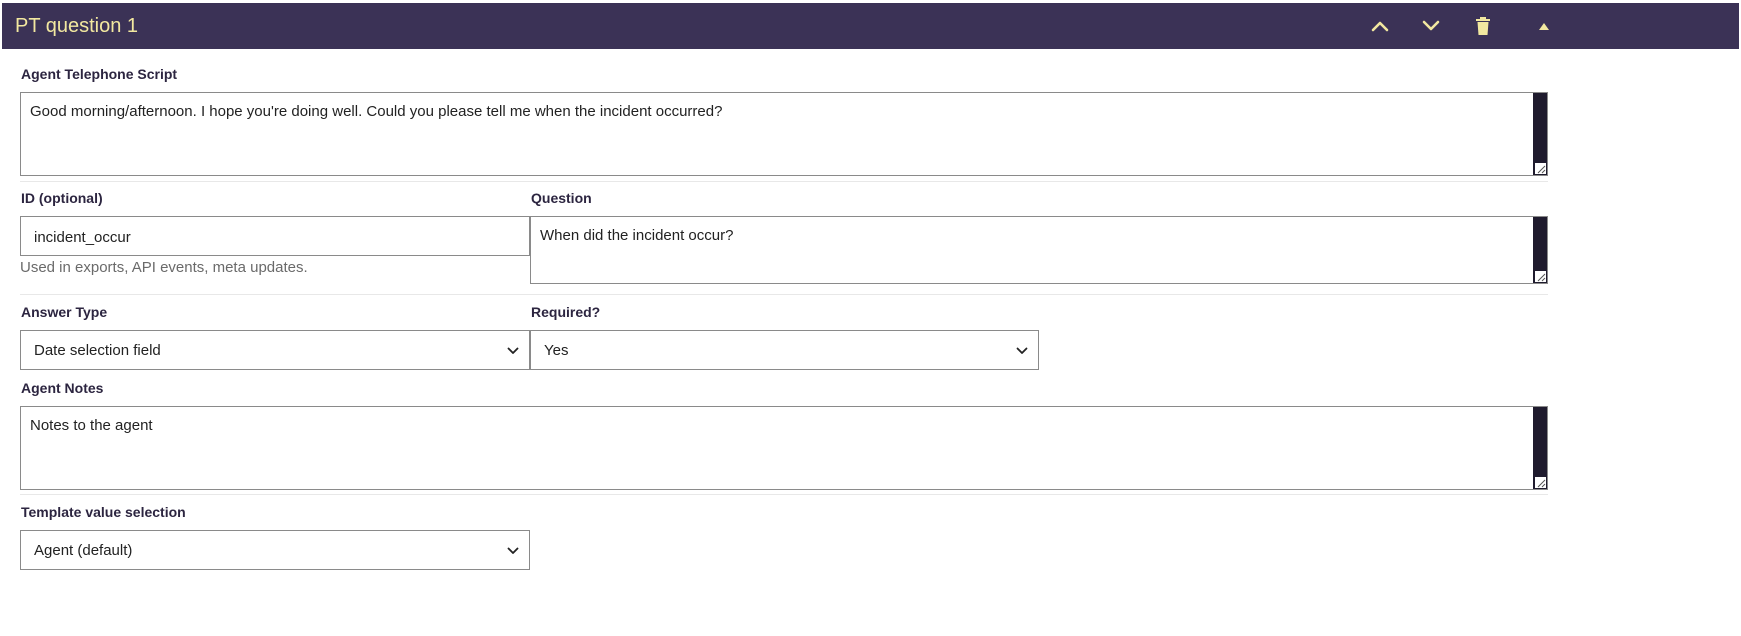 This screenshot has height=636, width=1741. Describe the element at coordinates (62, 388) in the screenshot. I see `agent-notes-label: Agent Notes` at that location.